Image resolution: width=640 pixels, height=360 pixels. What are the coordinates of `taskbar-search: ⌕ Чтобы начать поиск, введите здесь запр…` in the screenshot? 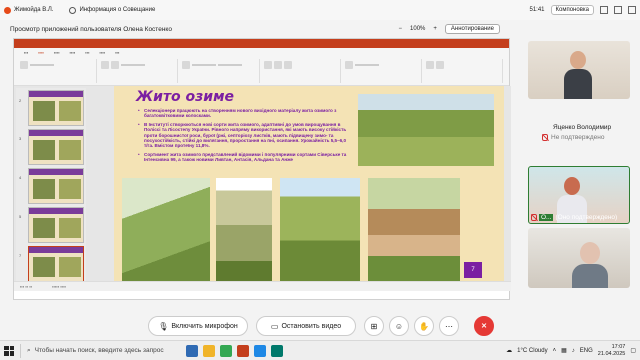 It's located at (100, 350).